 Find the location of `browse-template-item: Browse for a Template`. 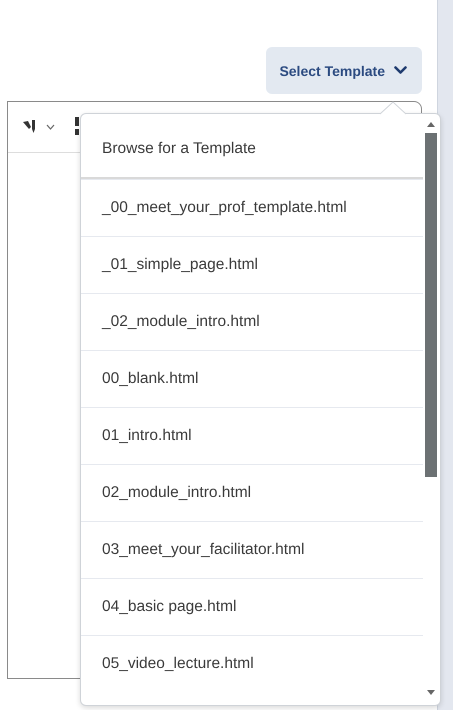

browse-template-item: Browse for a Template is located at coordinates (252, 150).